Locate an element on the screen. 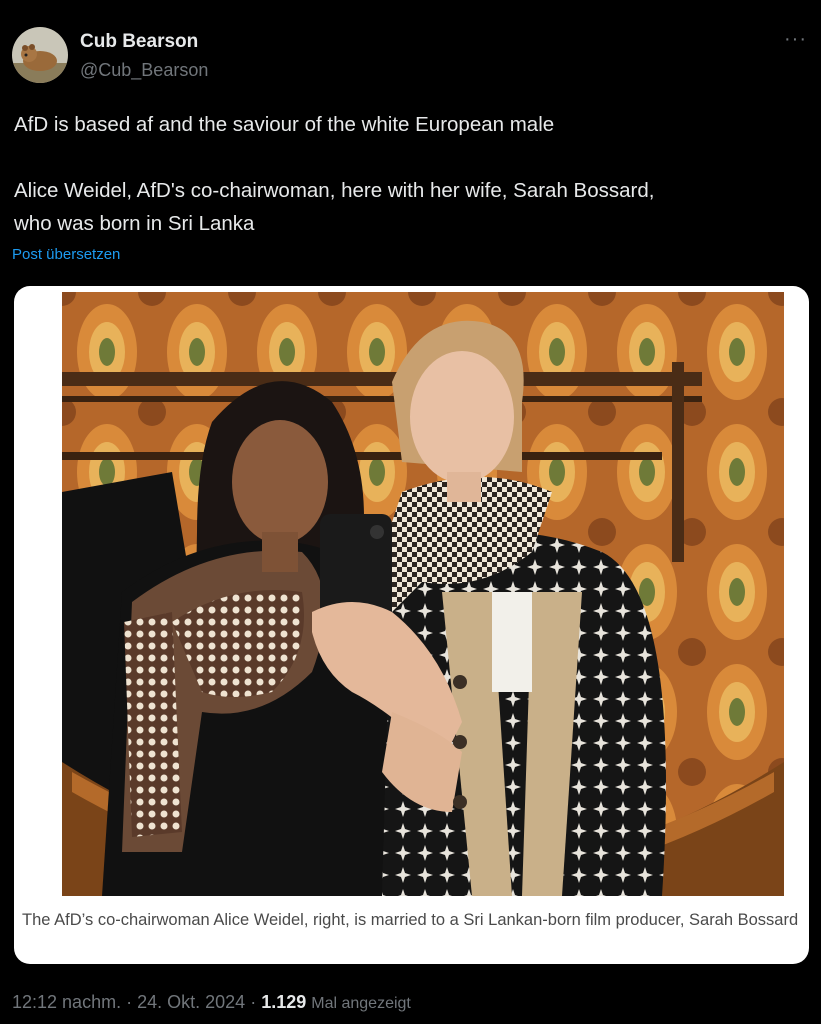 This screenshot has height=1024, width=821. post-time: 12:12 nachm. is located at coordinates (66, 1002).